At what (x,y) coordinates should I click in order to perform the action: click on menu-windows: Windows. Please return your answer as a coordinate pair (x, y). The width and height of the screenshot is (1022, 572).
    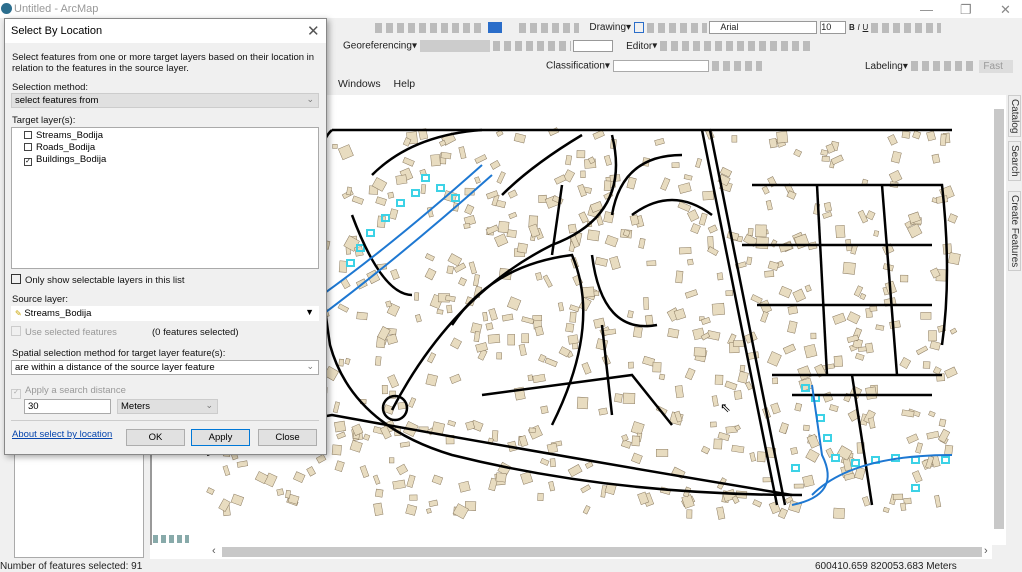
    Looking at the image, I should click on (359, 84).